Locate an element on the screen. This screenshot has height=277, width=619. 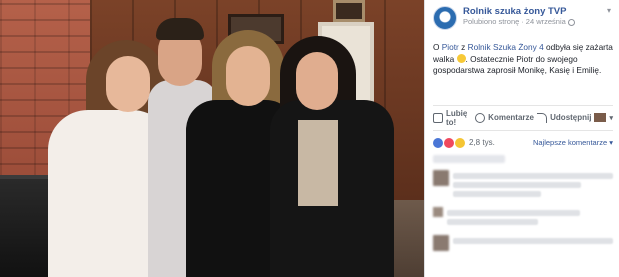
post-meta: Polubiono stronę · 24 września is located at coordinates (519, 22).